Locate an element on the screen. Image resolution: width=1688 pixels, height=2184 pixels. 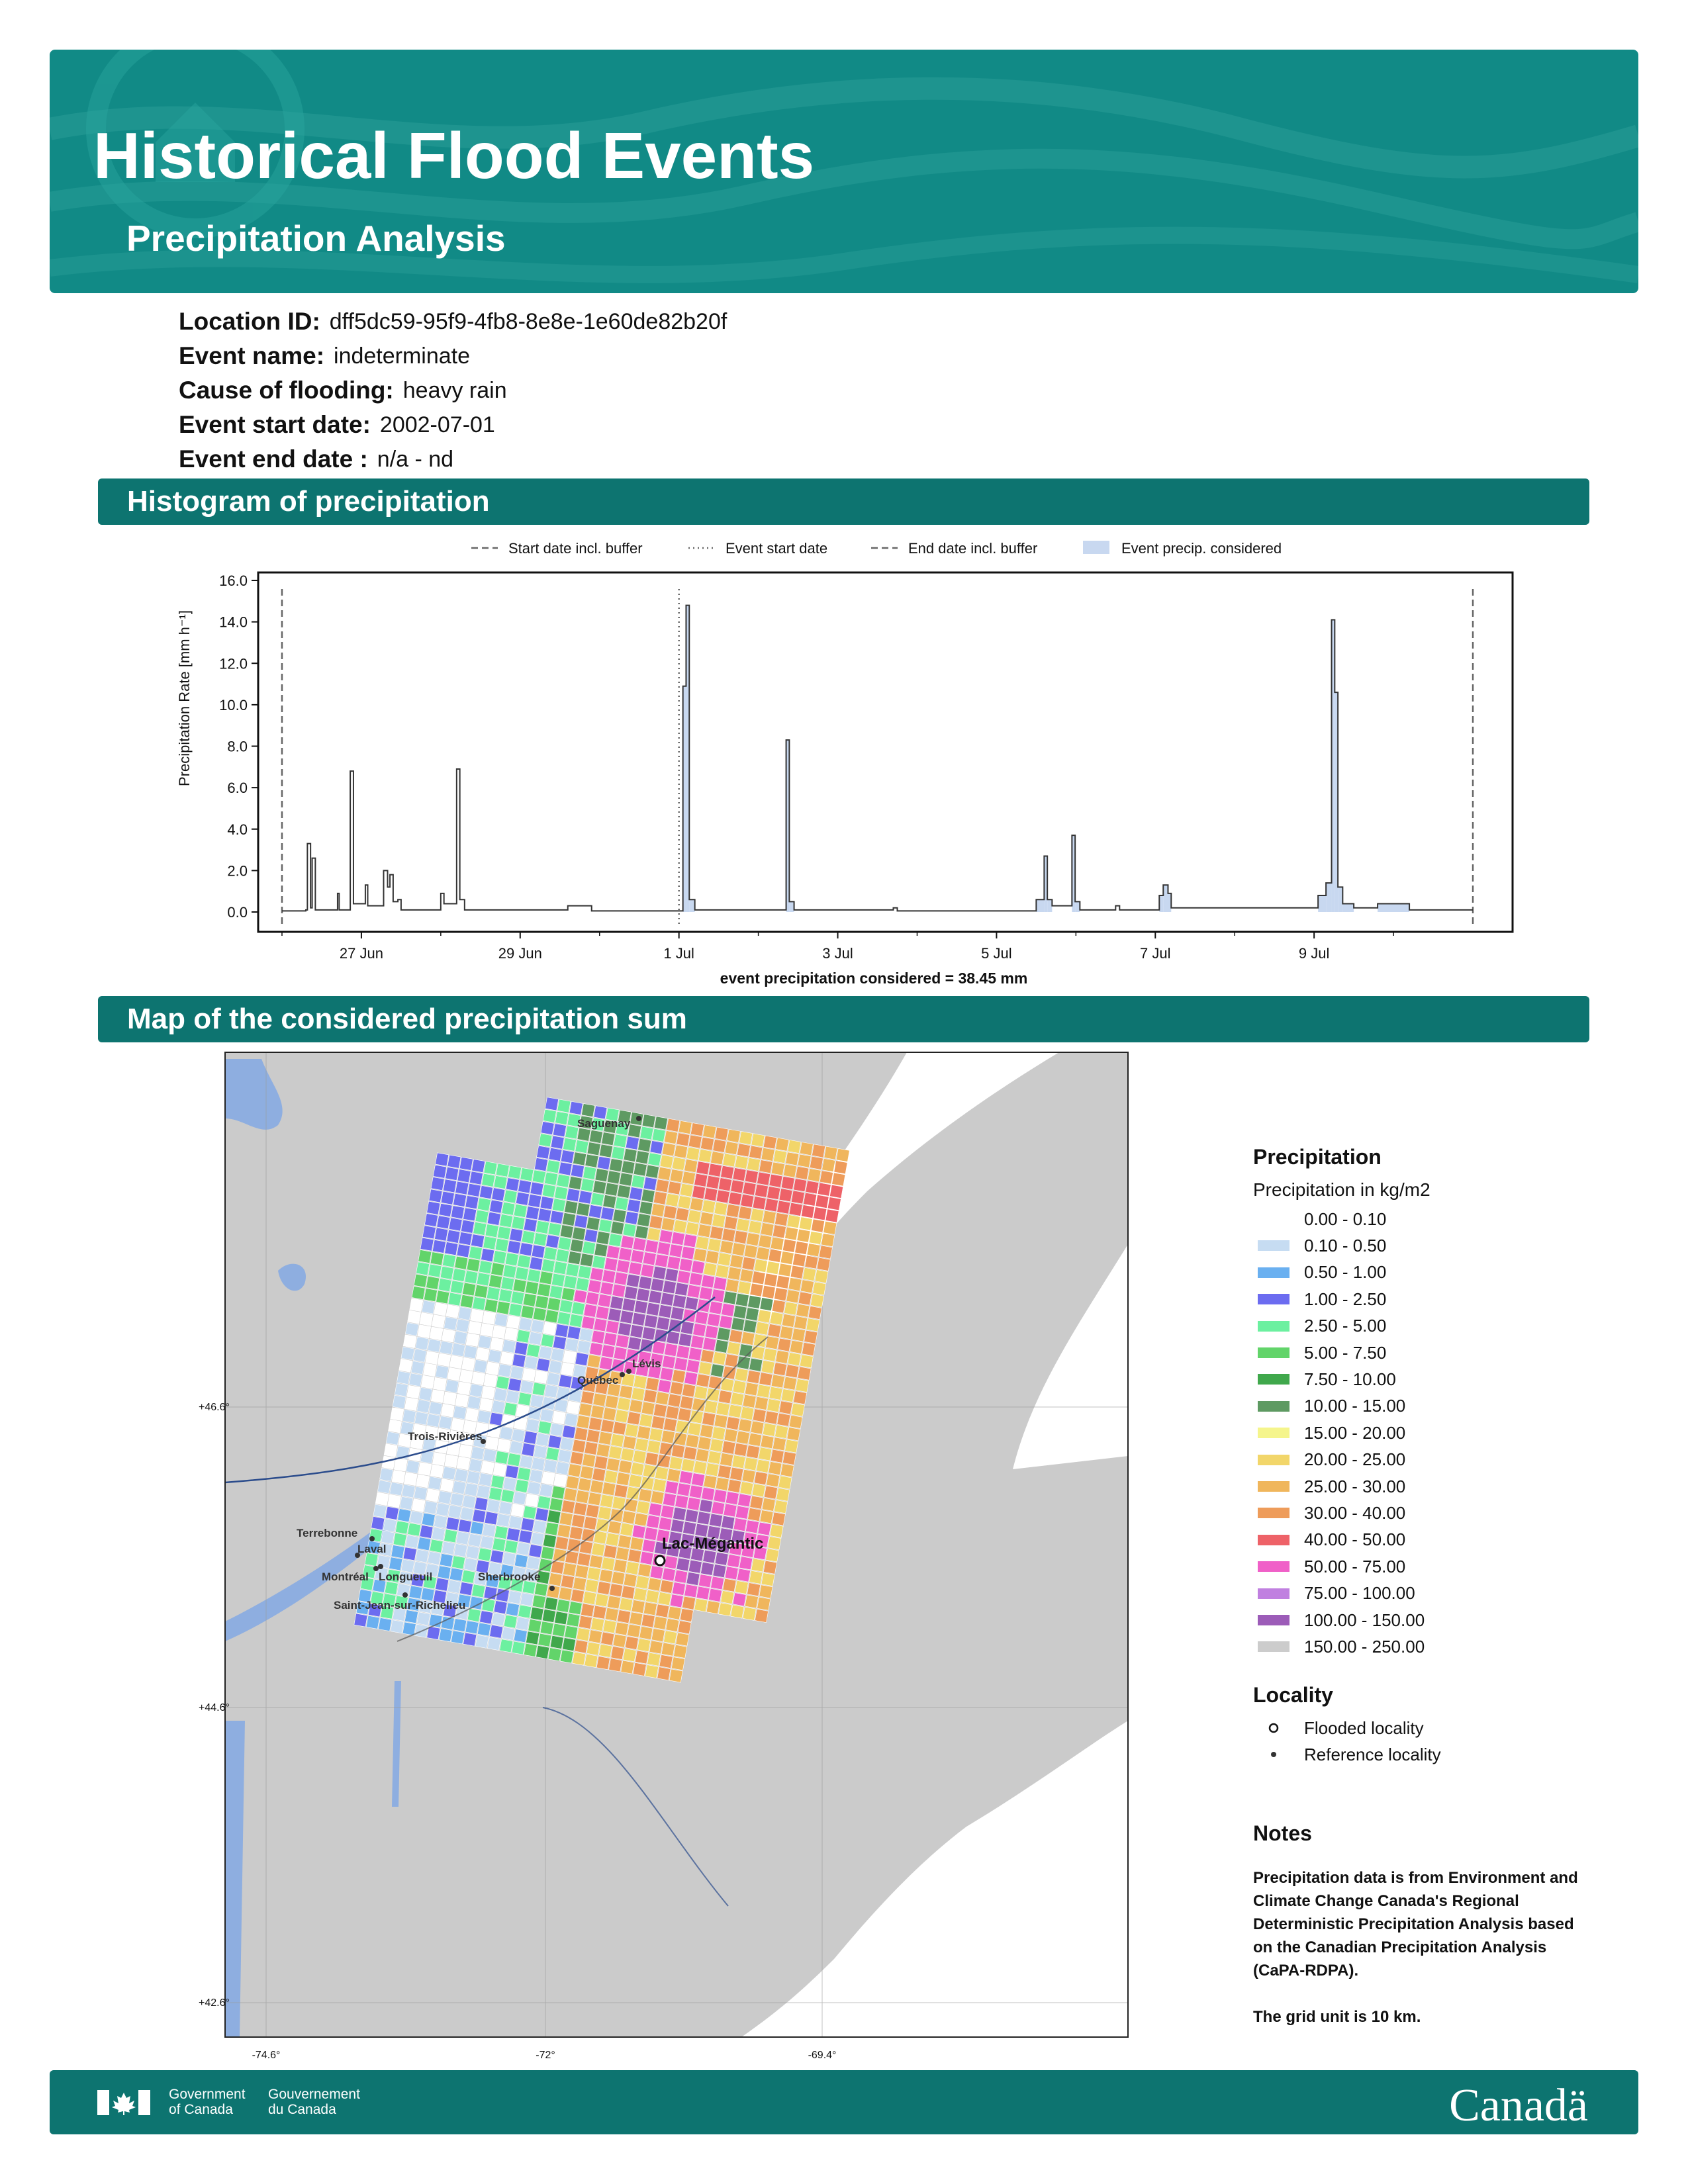
svg-text: Longueuil is located at coordinates (405, 1576).